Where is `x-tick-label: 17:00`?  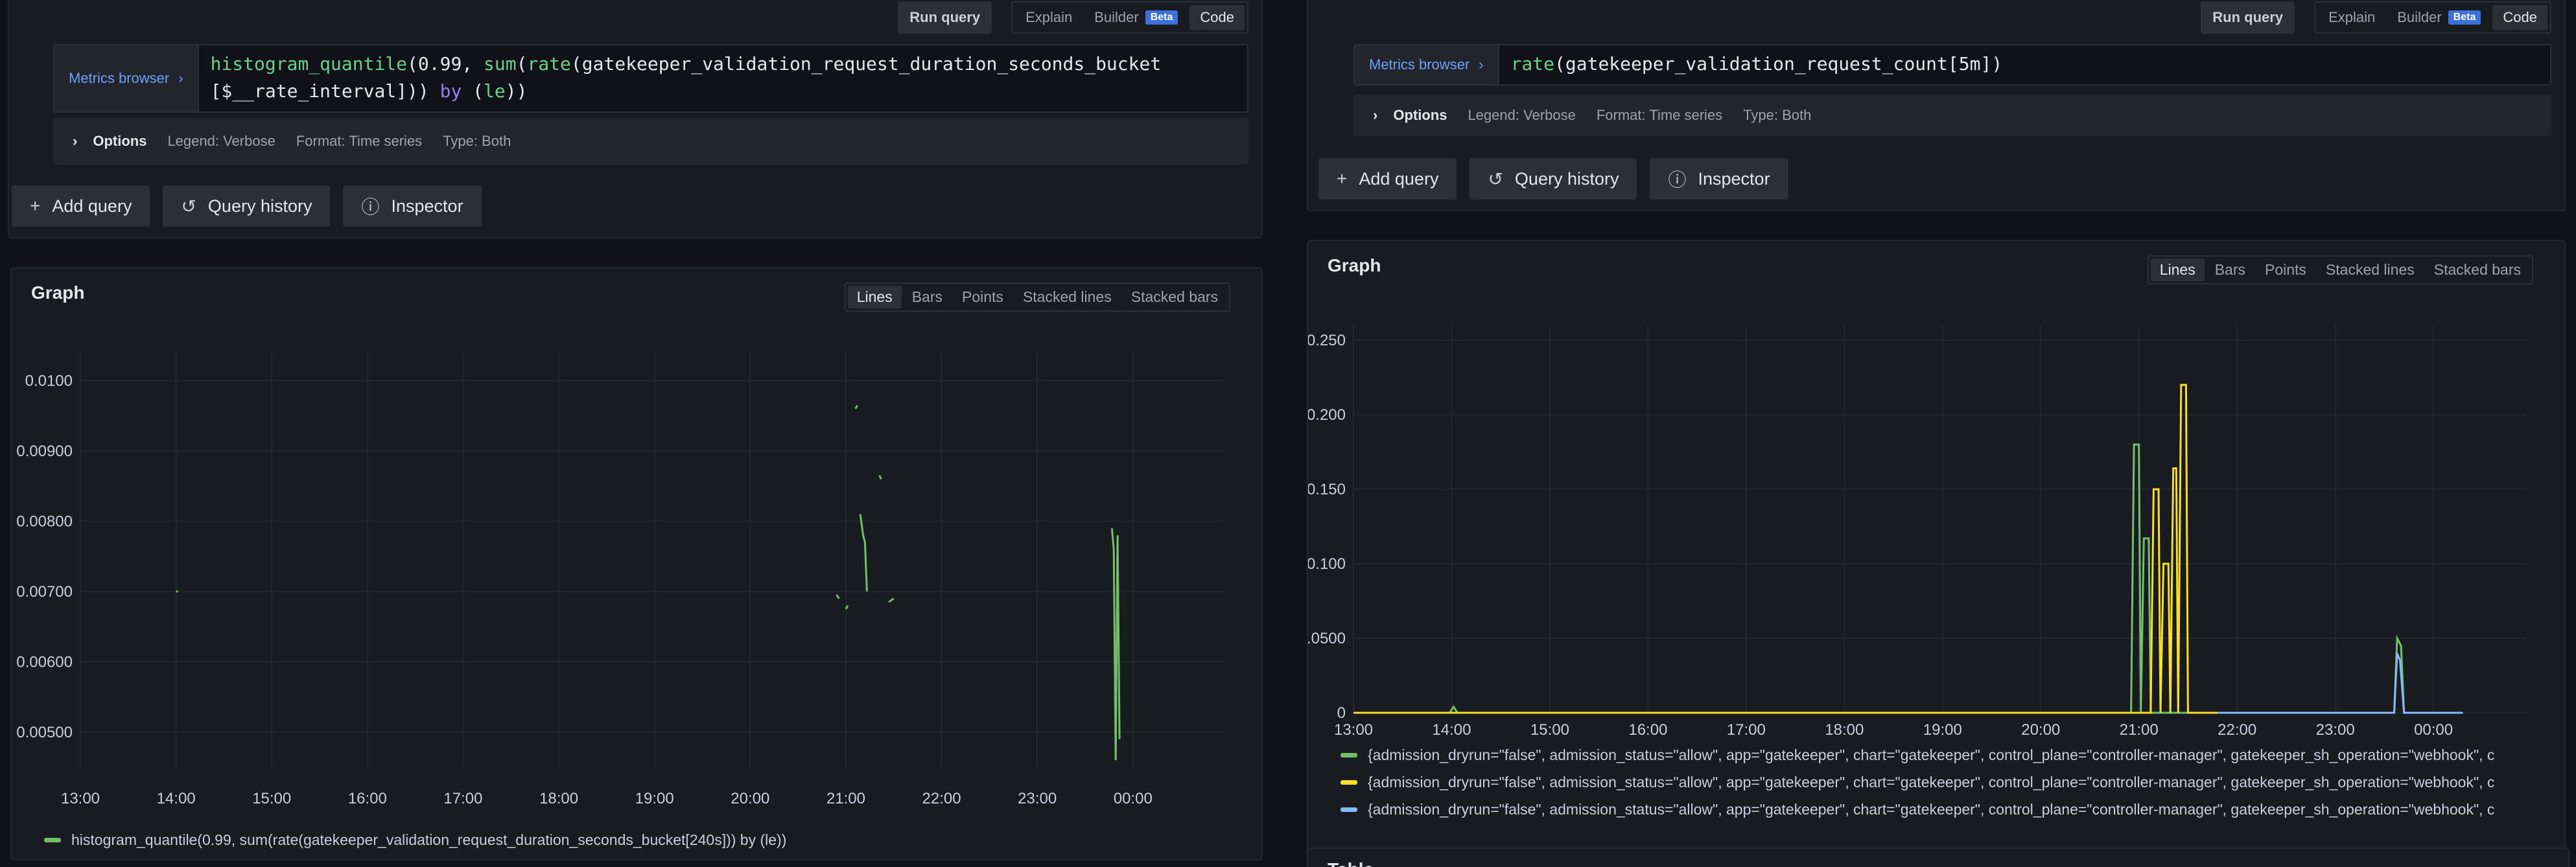 x-tick-label: 17:00 is located at coordinates (1746, 730).